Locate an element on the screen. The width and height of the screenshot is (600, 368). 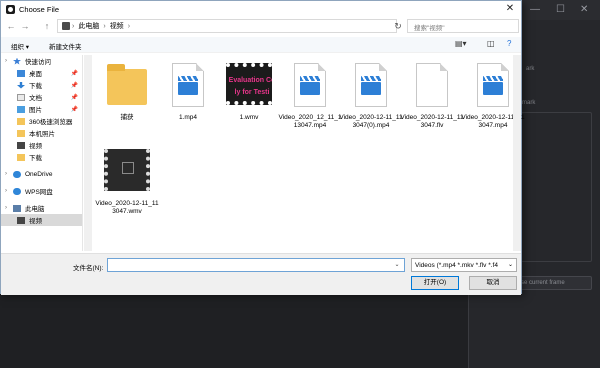
sidebar-item: › 此电脑 is located at coordinates (41, 208).